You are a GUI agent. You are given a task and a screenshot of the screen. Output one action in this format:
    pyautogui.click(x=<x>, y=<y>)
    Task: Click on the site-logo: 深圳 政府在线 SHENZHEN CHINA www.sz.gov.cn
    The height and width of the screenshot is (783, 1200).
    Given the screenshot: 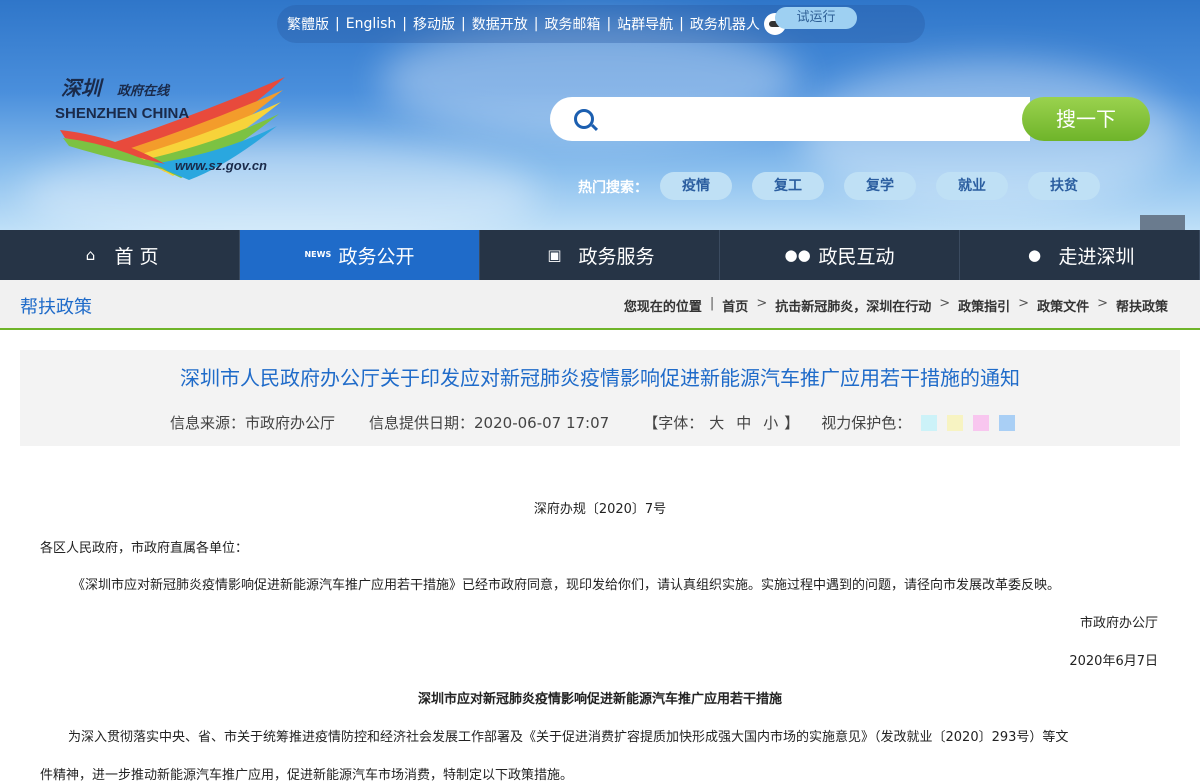 What is the action you would take?
    pyautogui.click(x=172, y=127)
    